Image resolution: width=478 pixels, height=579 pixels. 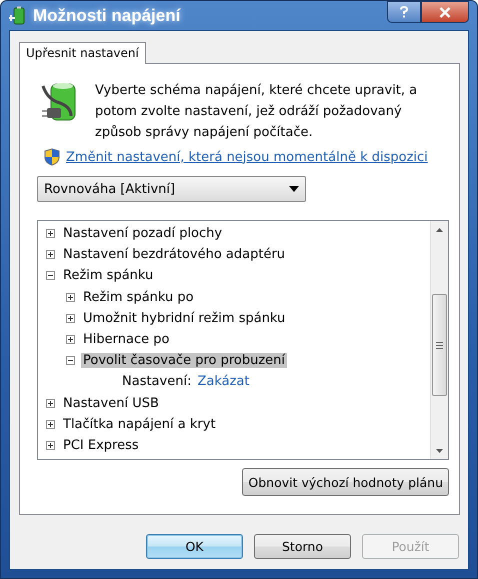 What do you see at coordinates (247, 157) in the screenshot?
I see `change-settings-link: Změnit nastavení, která nejsou momentálně k dispozici` at bounding box center [247, 157].